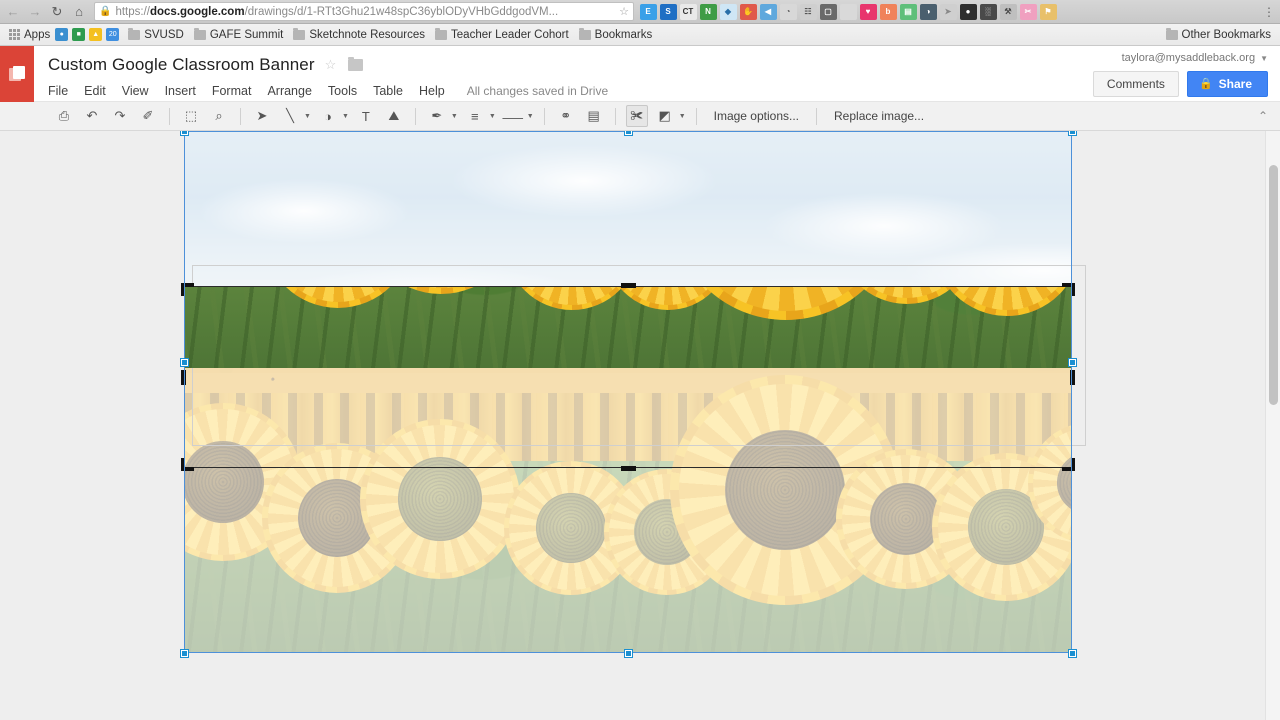 The width and height of the screenshot is (1280, 720). I want to click on page-title: Custom Google Classroom Banner, so click(181, 65).